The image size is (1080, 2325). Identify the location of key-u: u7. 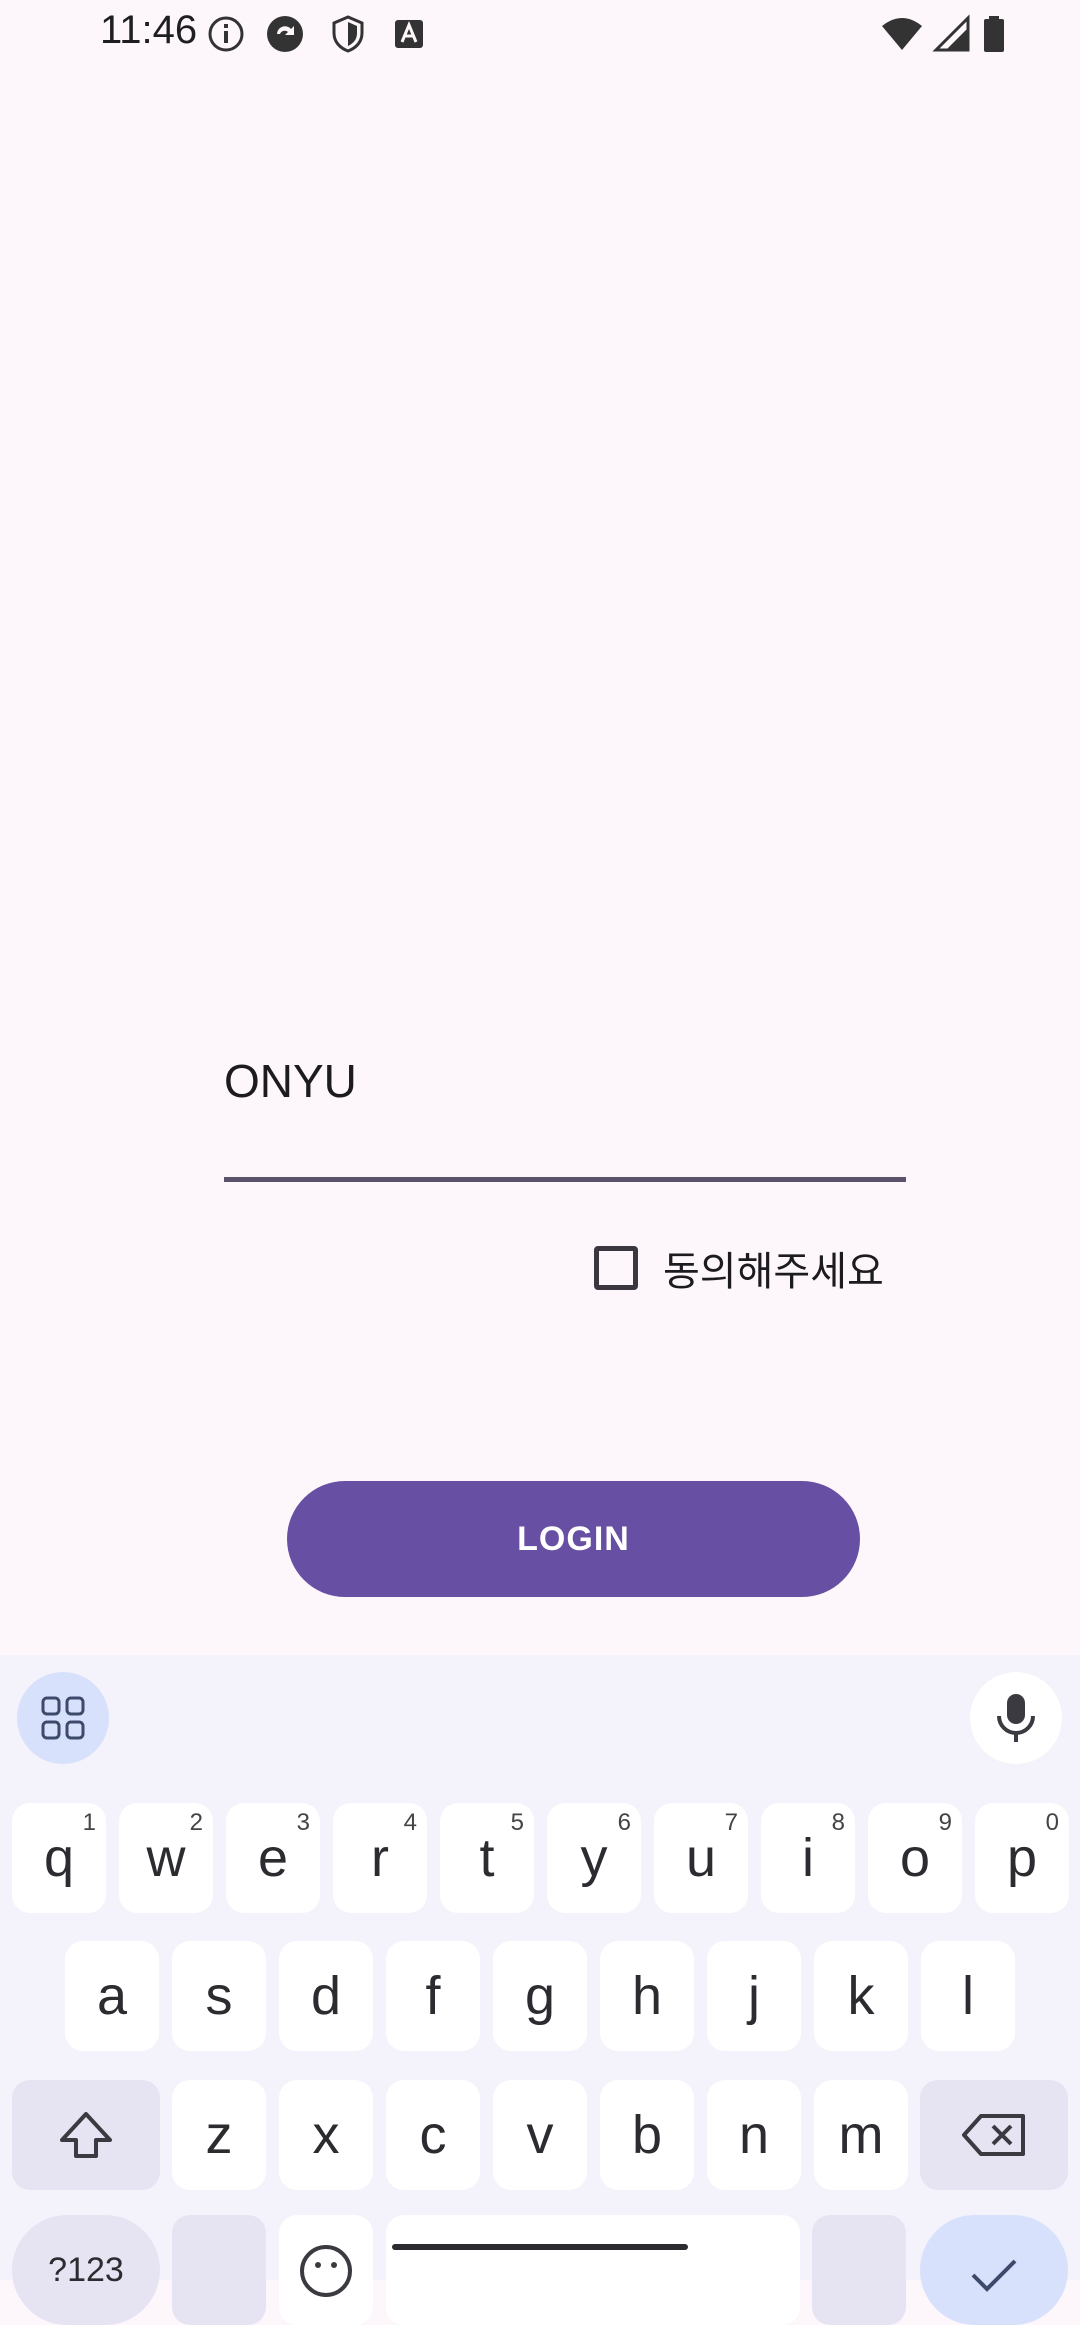
(701, 1858).